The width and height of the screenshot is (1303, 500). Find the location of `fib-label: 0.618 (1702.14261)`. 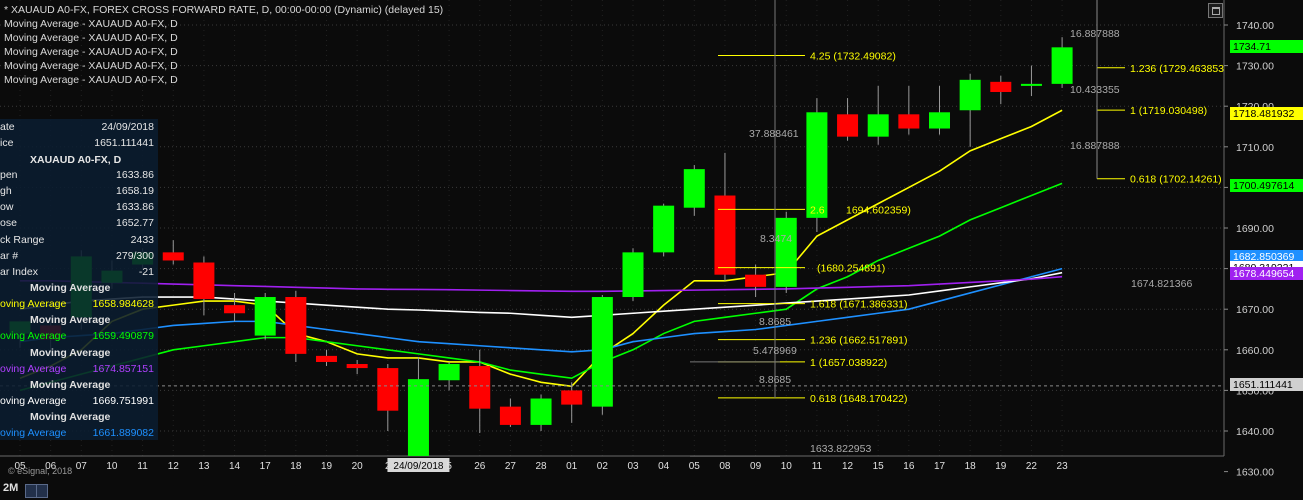

fib-label: 0.618 (1702.14261) is located at coordinates (1176, 180).